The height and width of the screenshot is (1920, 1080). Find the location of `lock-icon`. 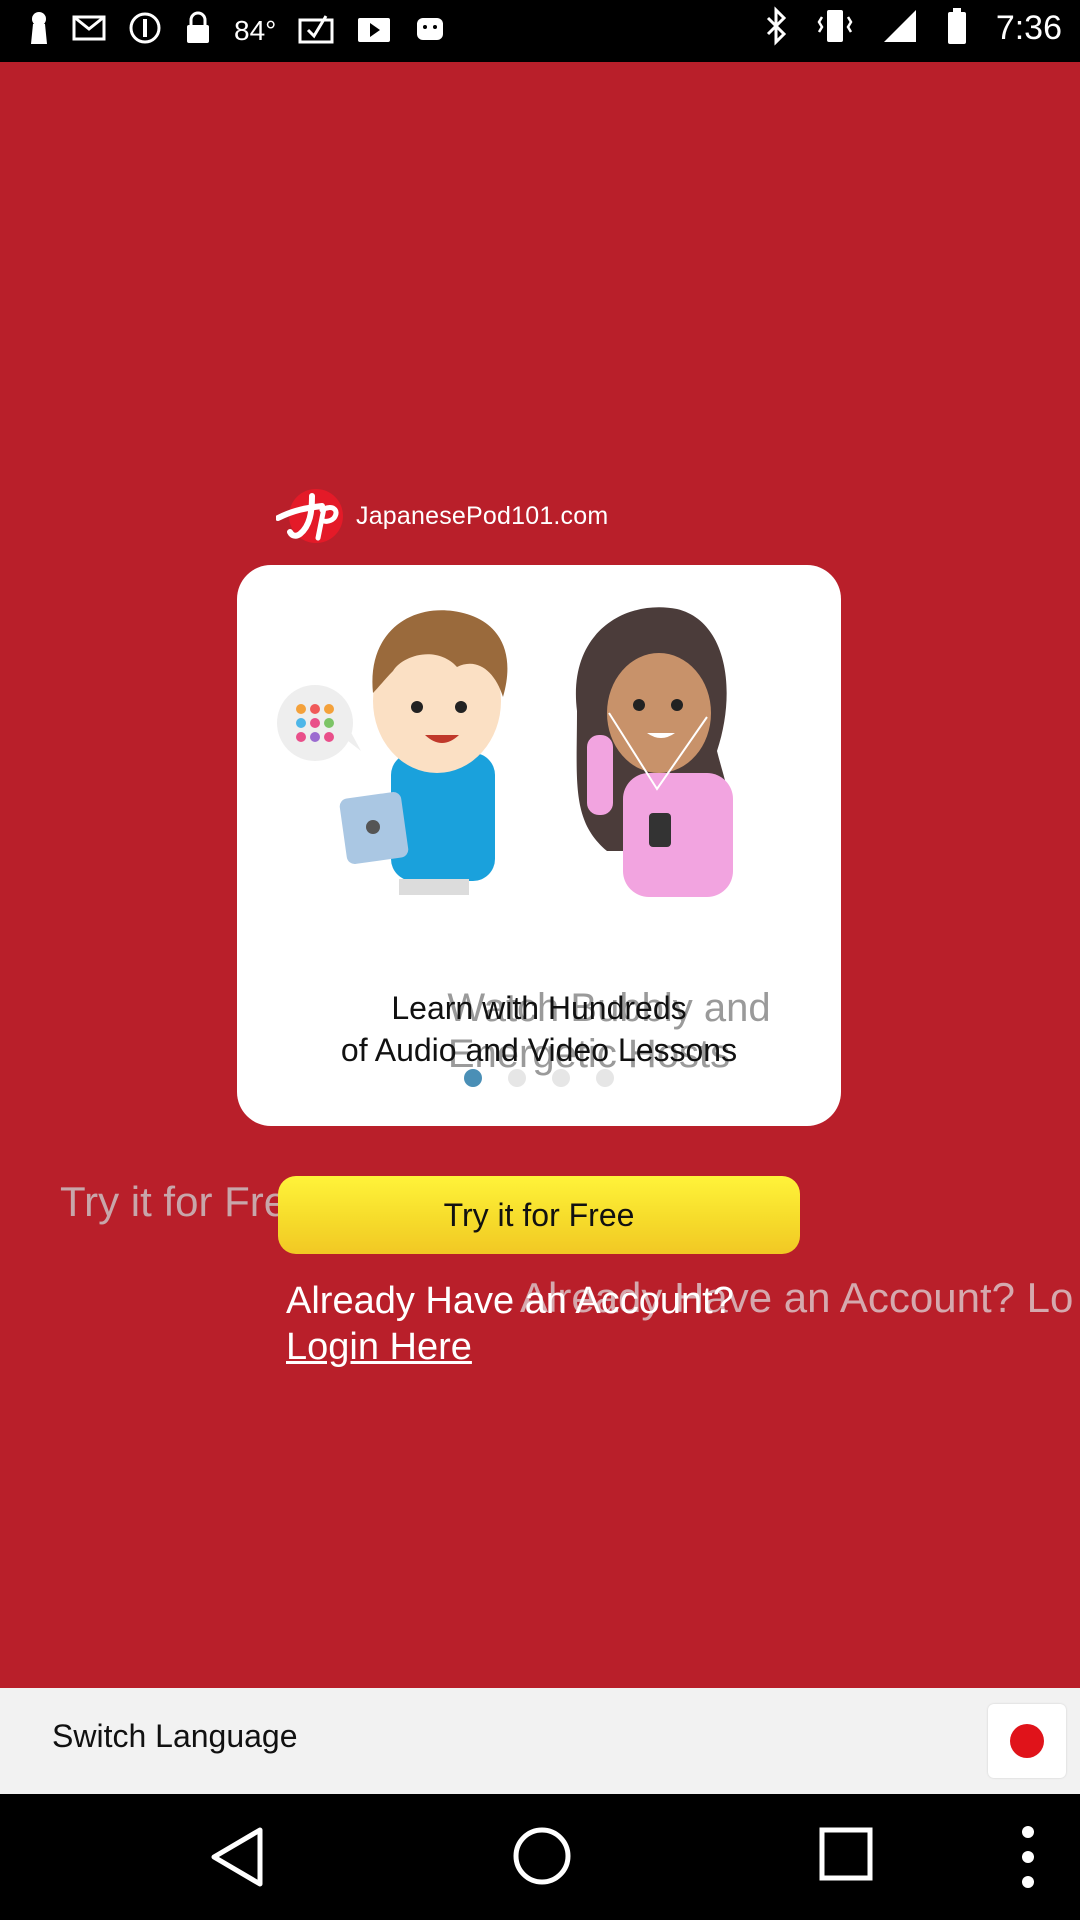

lock-icon is located at coordinates (198, 30).